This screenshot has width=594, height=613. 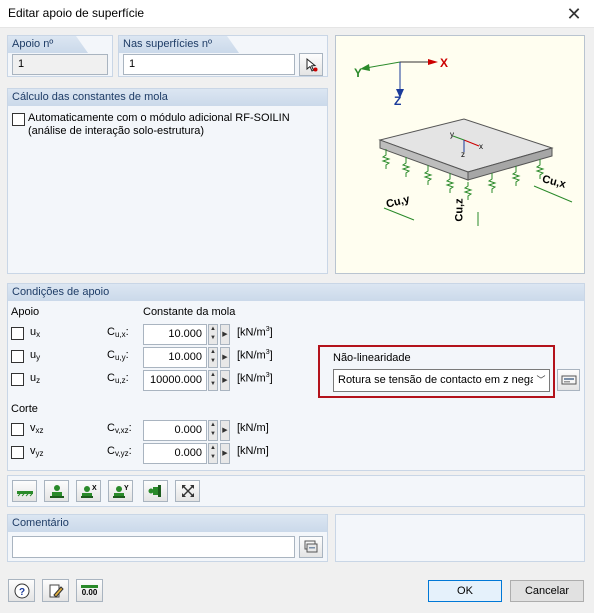 What do you see at coordinates (167, 97) in the screenshot?
I see `spring-calc-header: Cálculo das constantes de mola` at bounding box center [167, 97].